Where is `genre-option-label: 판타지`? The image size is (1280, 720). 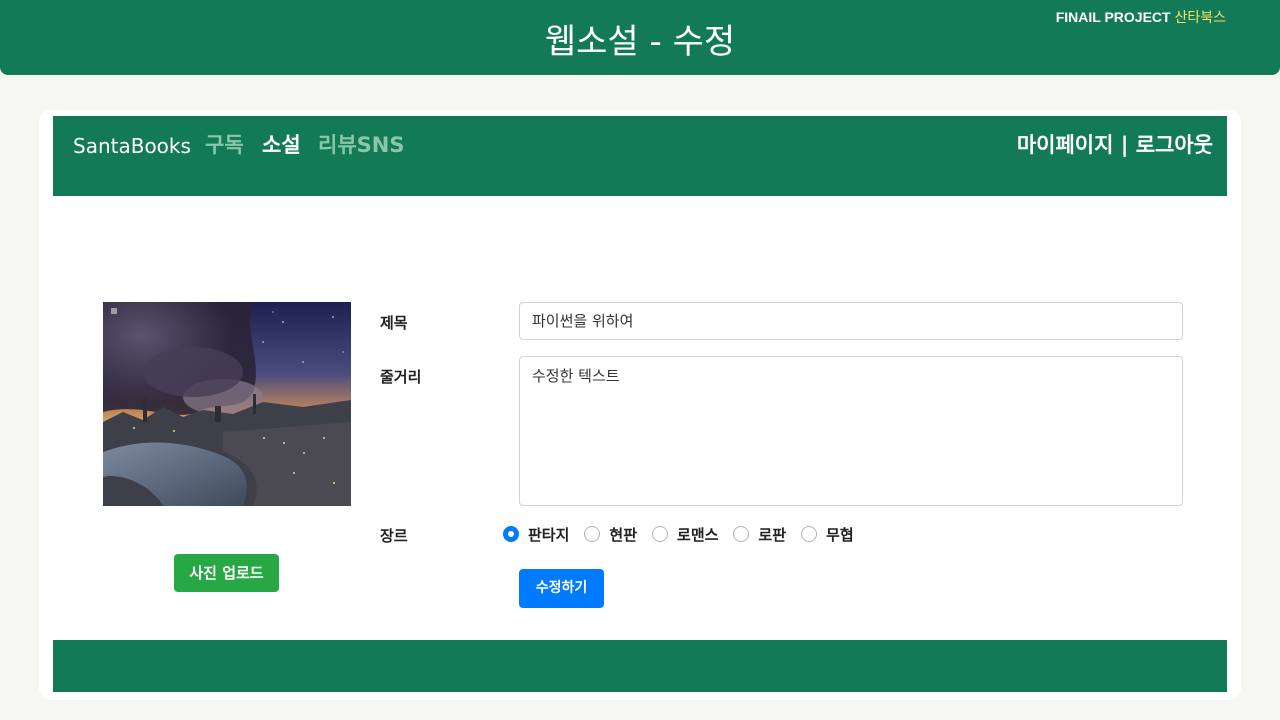
genre-option-label: 판타지 is located at coordinates (549, 534).